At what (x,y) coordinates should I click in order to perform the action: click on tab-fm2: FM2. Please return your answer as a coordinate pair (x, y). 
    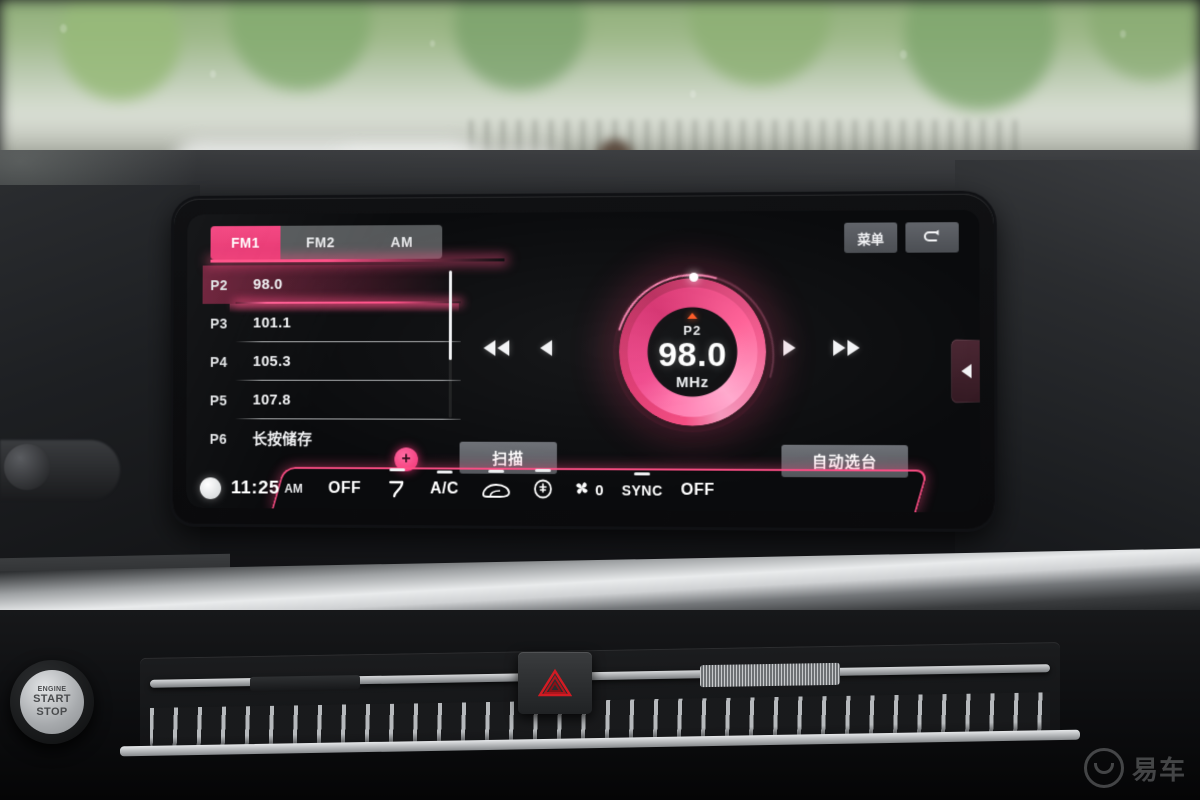
    Looking at the image, I should click on (320, 242).